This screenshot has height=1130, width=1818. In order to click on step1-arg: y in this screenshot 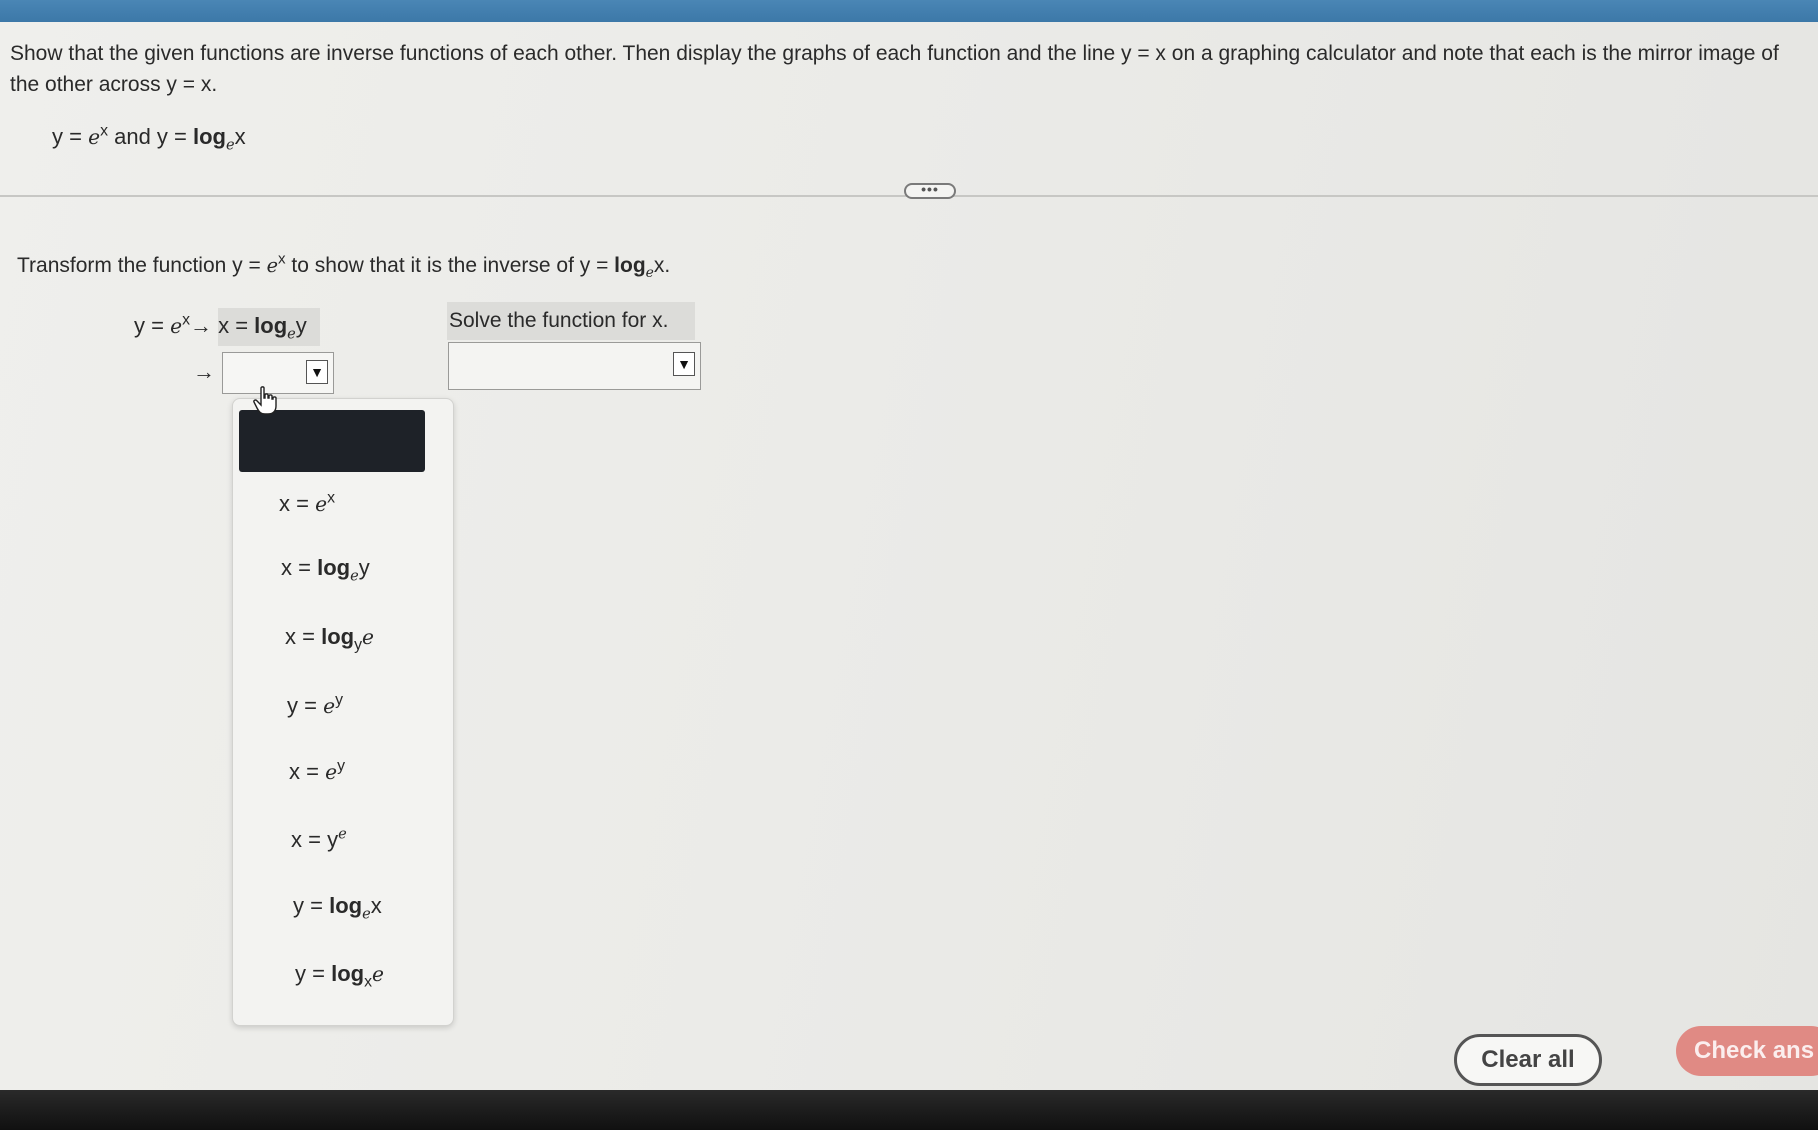, I will do `click(301, 325)`.